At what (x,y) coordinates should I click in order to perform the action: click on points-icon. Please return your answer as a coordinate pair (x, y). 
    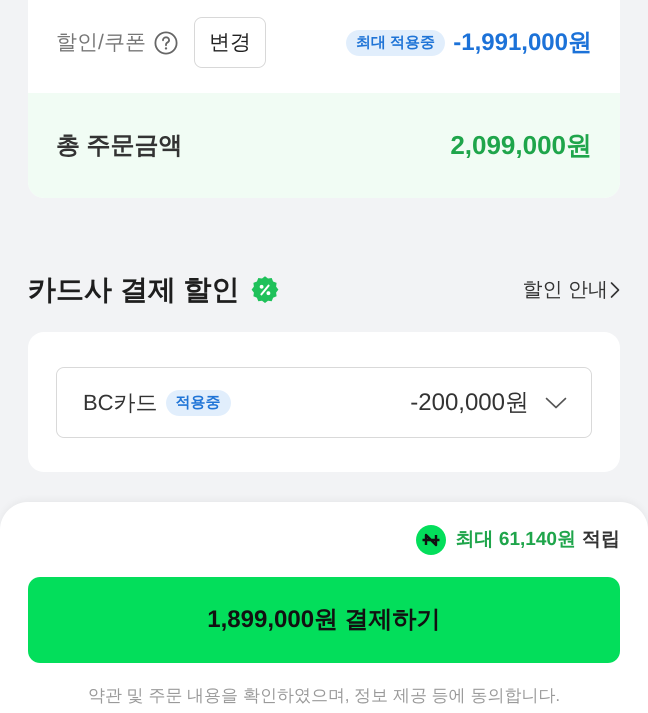
    Looking at the image, I should click on (431, 540).